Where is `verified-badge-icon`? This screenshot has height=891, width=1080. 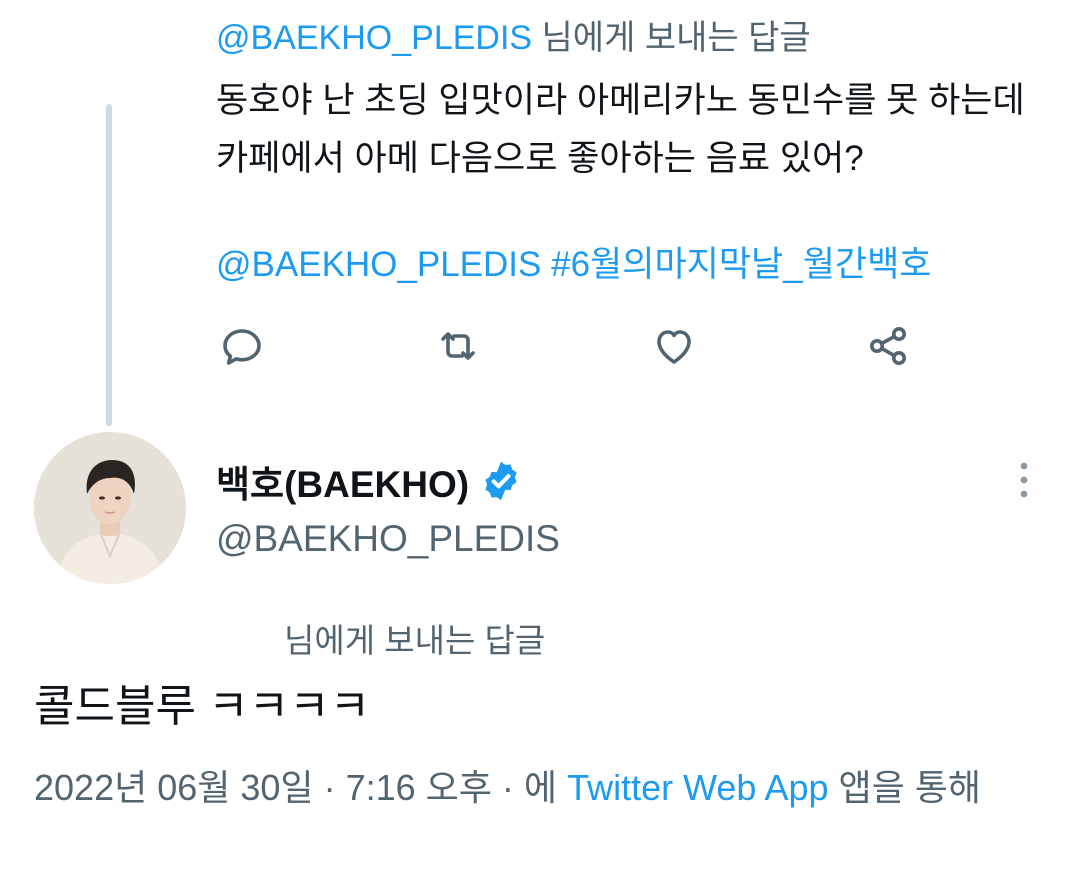
verified-badge-icon is located at coordinates (501, 481).